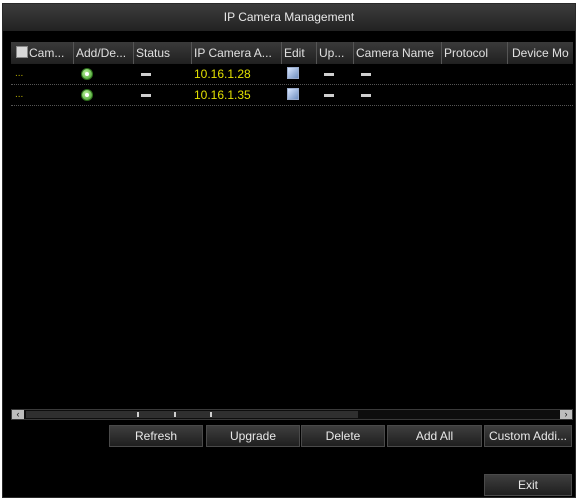 This screenshot has height=500, width=578. I want to click on column-header-device-model: Device Mo, so click(541, 53).